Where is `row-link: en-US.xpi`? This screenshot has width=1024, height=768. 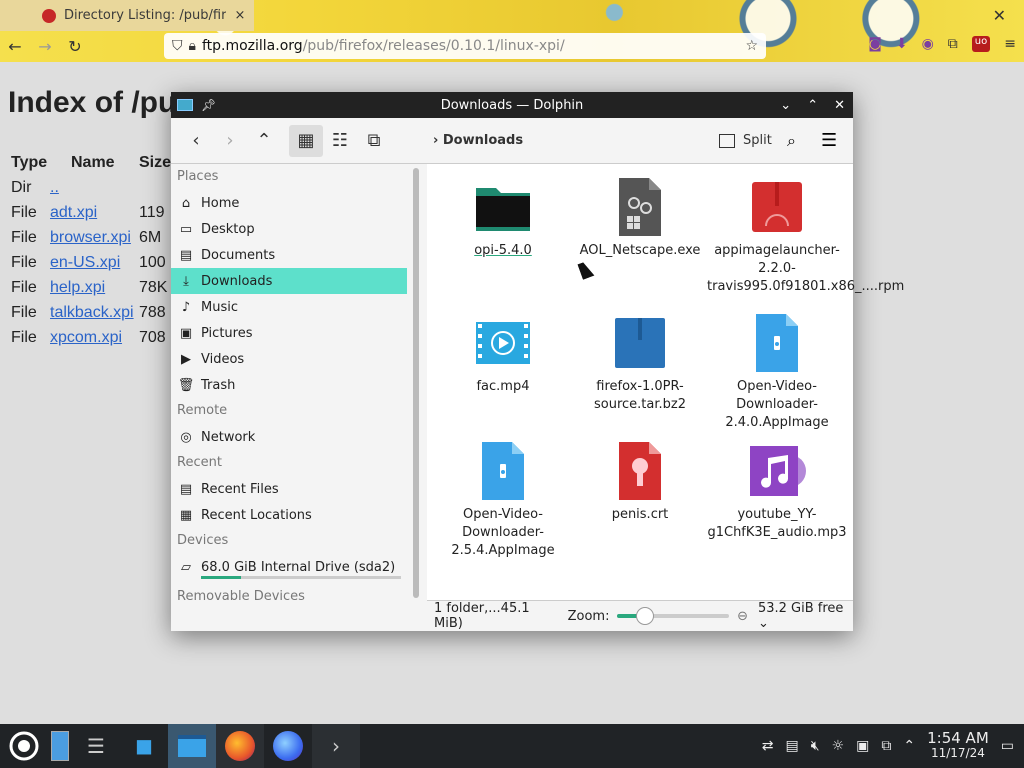 row-link: en-US.xpi is located at coordinates (85, 262).